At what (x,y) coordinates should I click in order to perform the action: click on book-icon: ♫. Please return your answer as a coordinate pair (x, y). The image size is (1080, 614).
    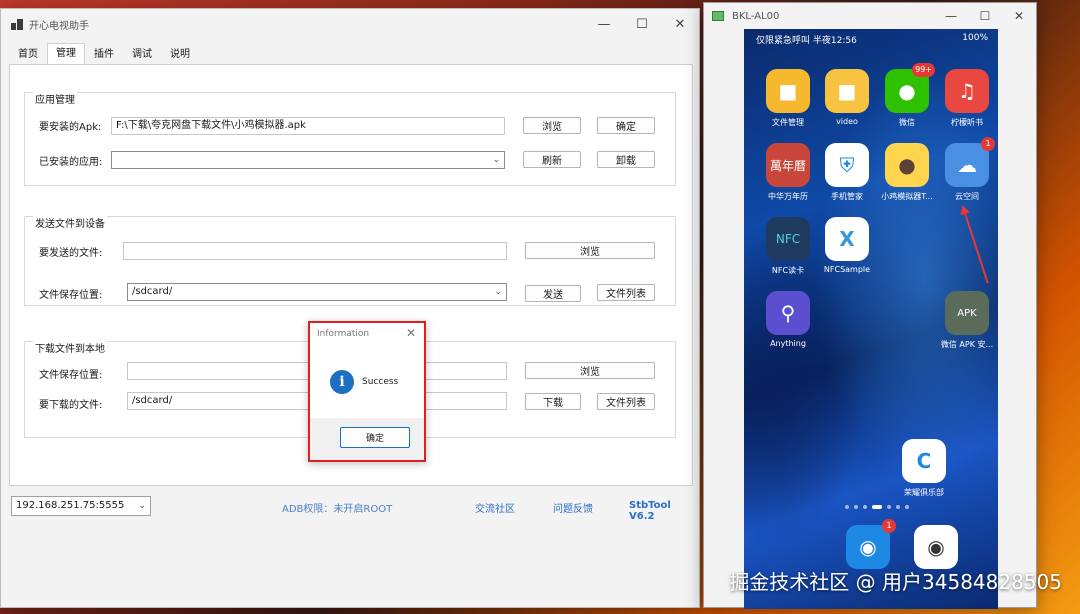
    Looking at the image, I should click on (967, 91).